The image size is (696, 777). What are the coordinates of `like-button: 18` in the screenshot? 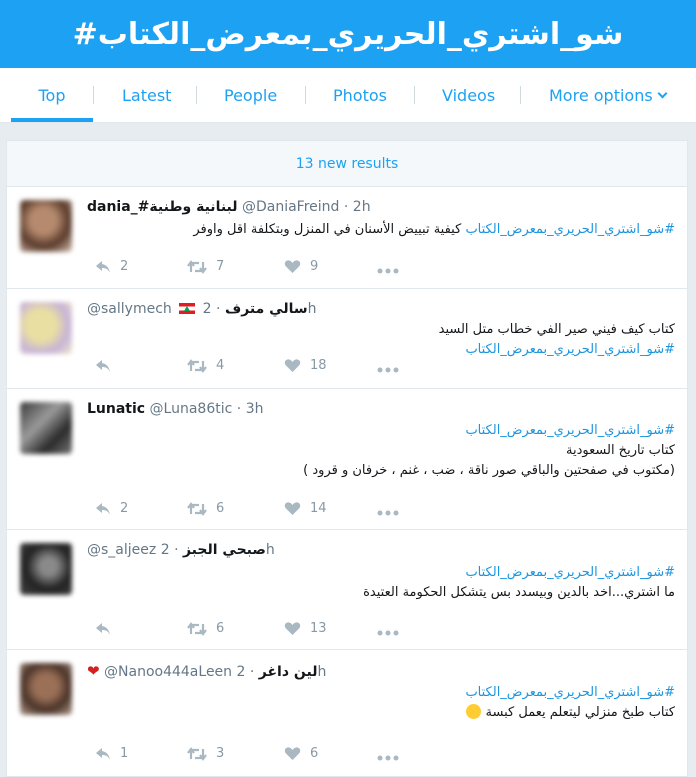 It's located at (305, 366).